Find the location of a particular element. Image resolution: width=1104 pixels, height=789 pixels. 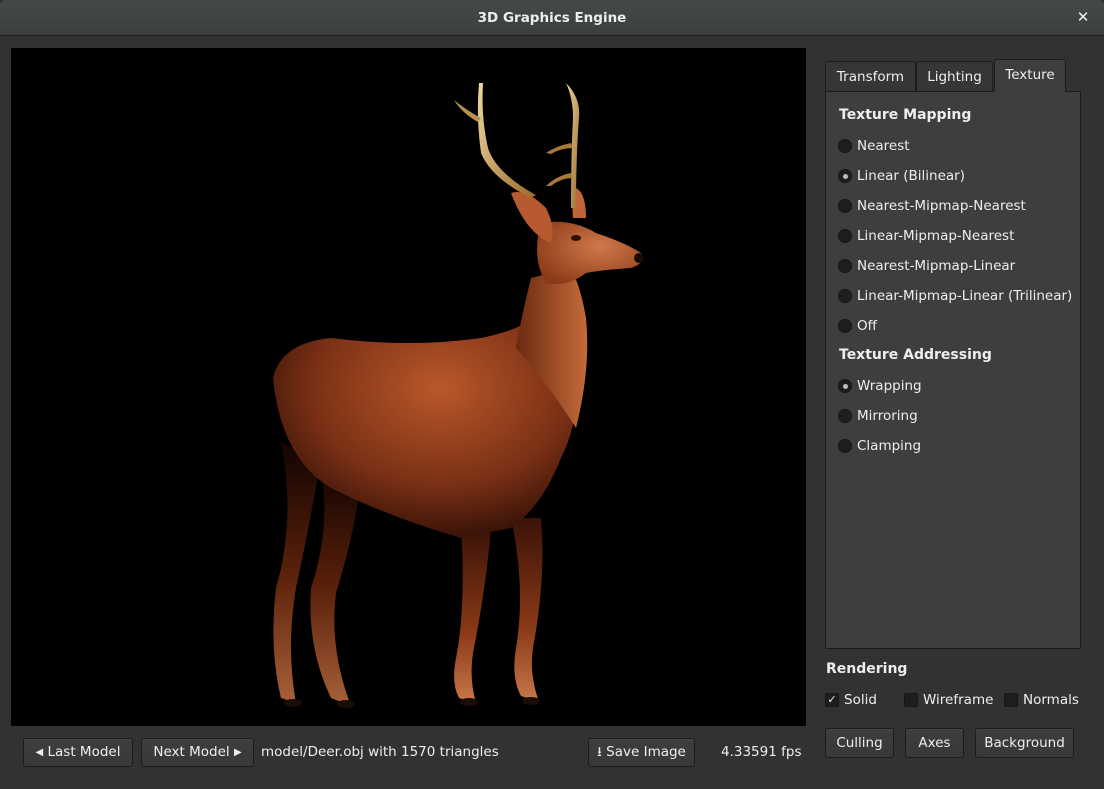

texture-mapping-heading: Texture Mapping is located at coordinates (905, 115).